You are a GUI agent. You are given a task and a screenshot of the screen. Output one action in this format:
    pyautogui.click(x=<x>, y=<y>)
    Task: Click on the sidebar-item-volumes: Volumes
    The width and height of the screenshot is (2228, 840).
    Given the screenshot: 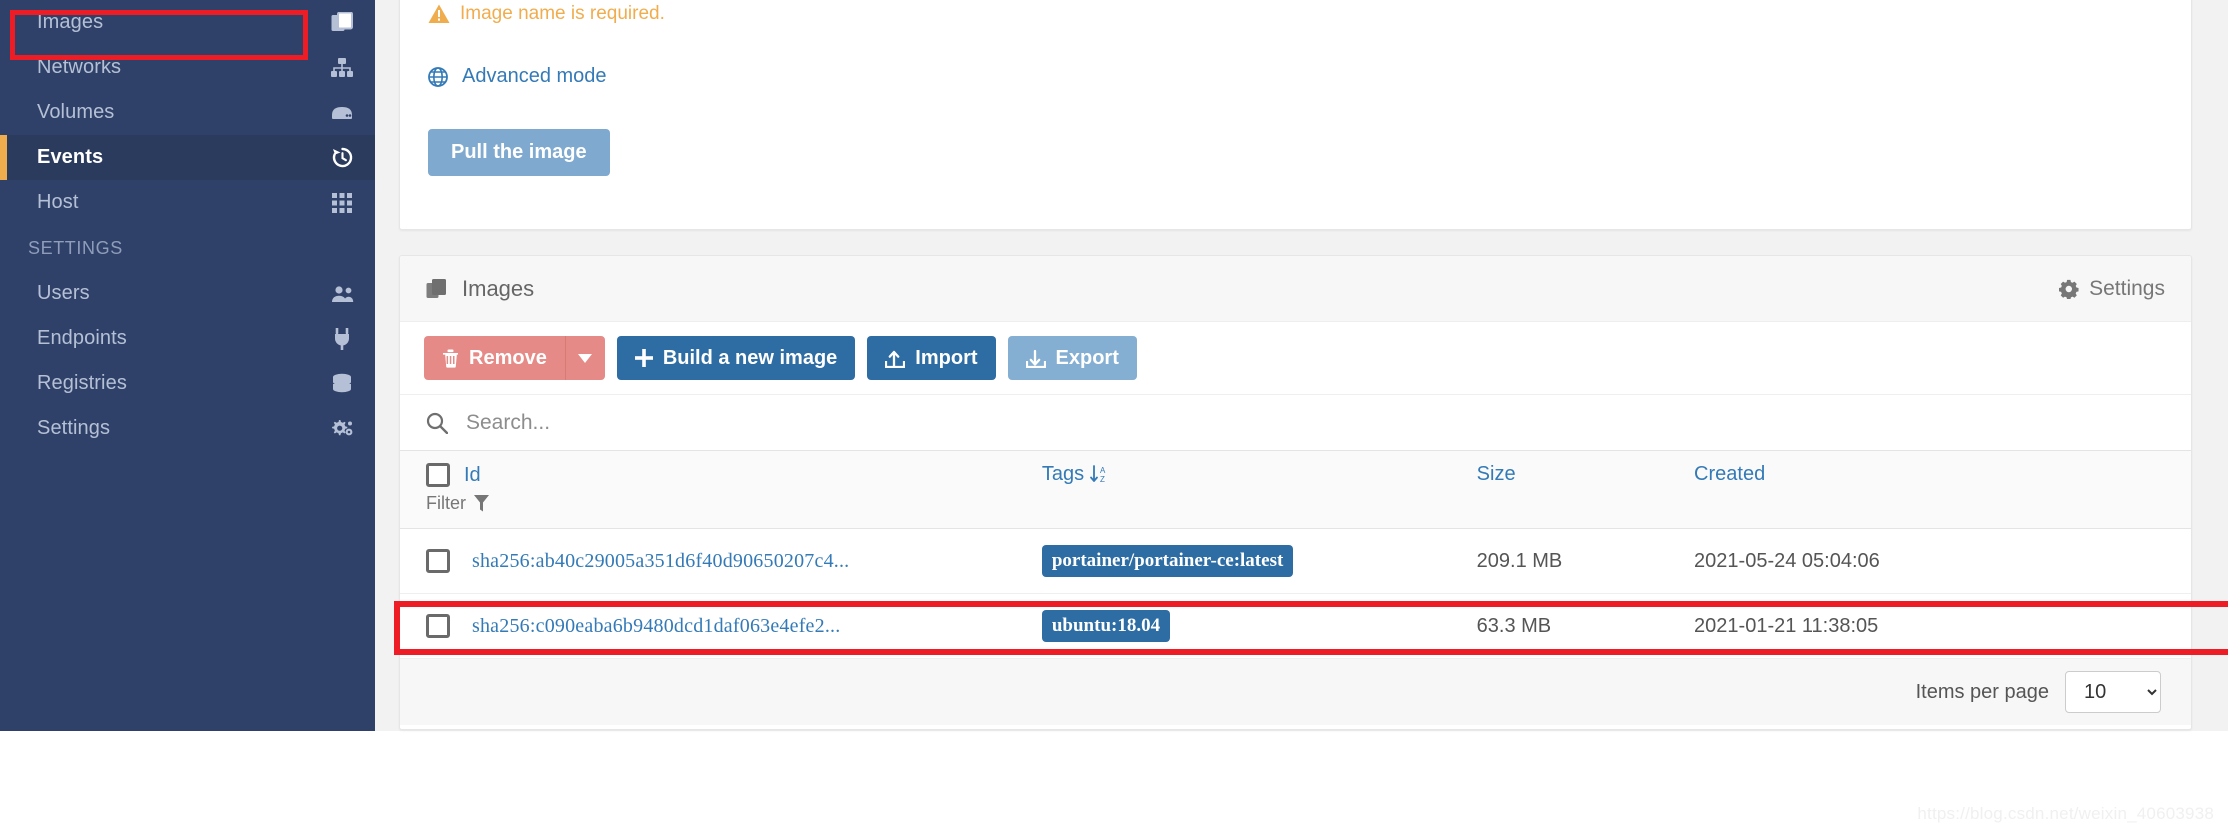 What is the action you would take?
    pyautogui.click(x=187, y=112)
    